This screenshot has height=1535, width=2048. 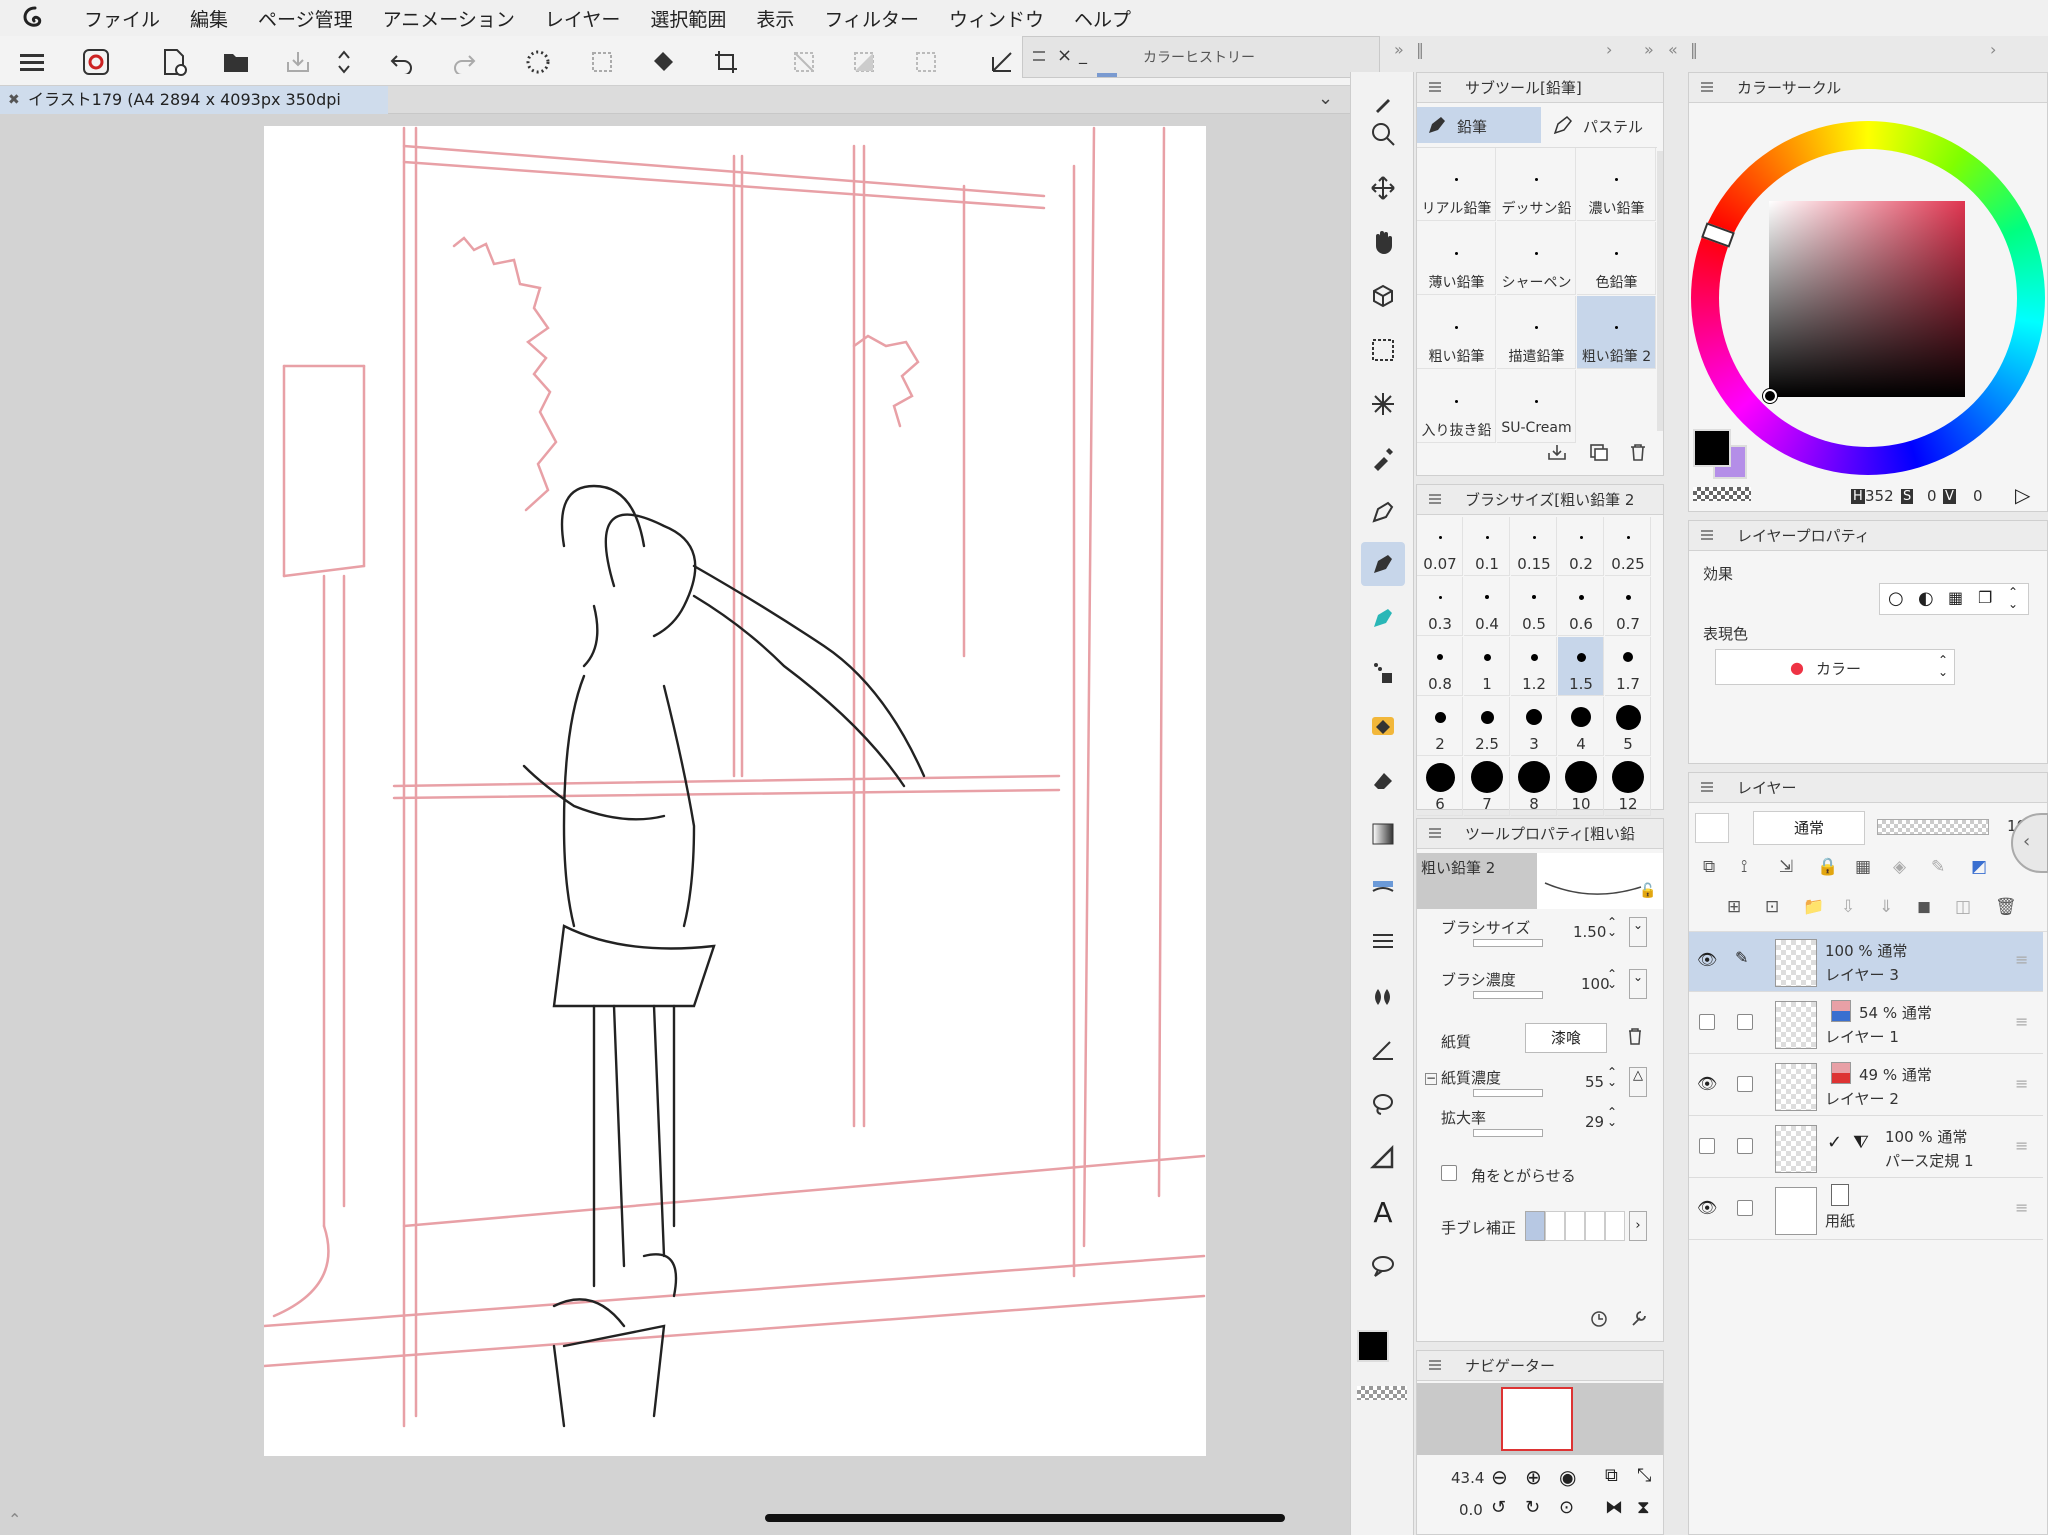 What do you see at coordinates (1508, 1133) in the screenshot?
I see `scale-slider` at bounding box center [1508, 1133].